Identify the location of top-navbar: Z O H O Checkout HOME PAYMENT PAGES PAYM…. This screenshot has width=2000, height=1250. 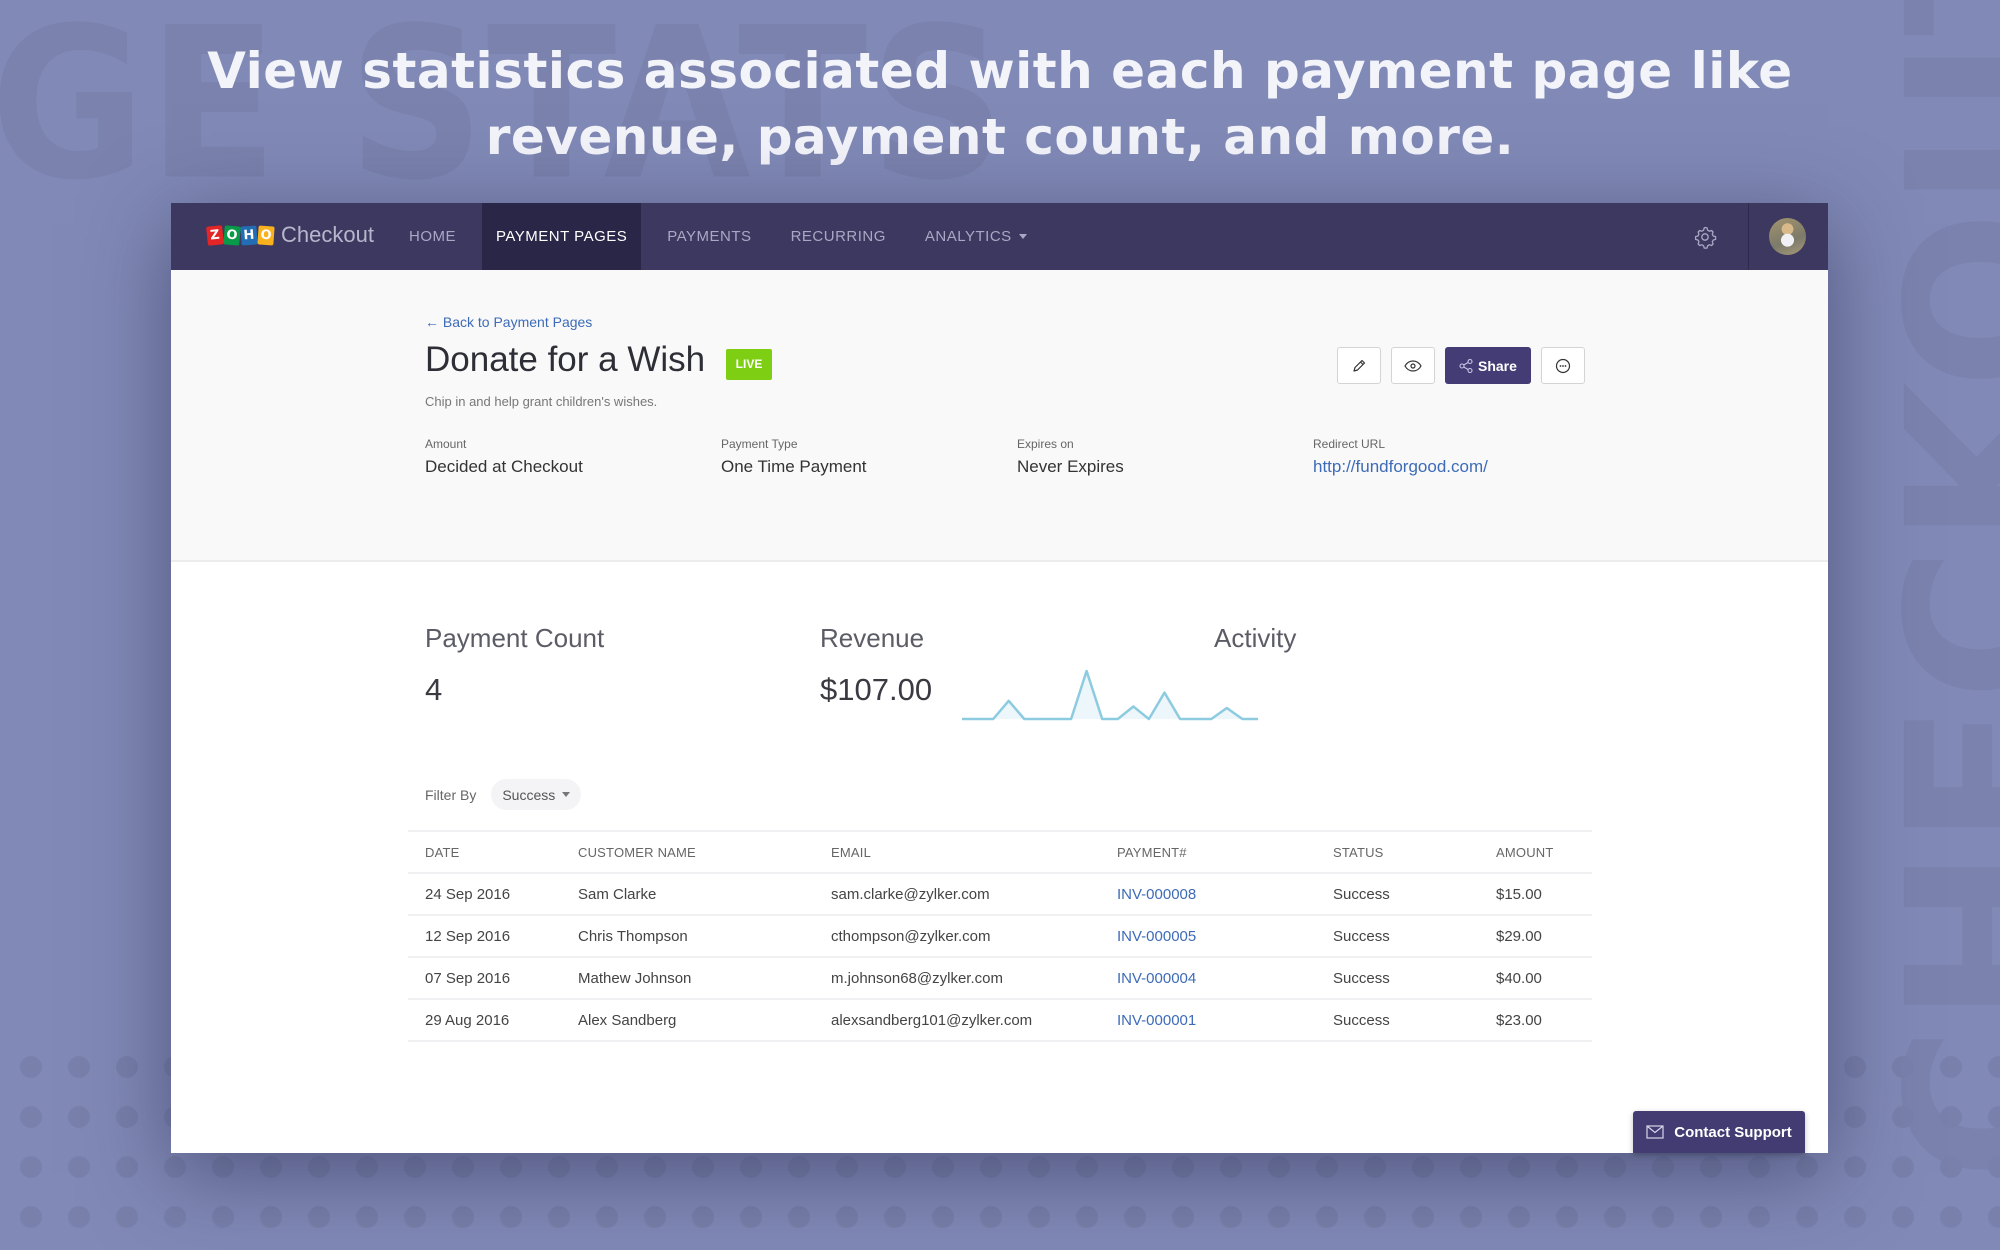
(999, 236).